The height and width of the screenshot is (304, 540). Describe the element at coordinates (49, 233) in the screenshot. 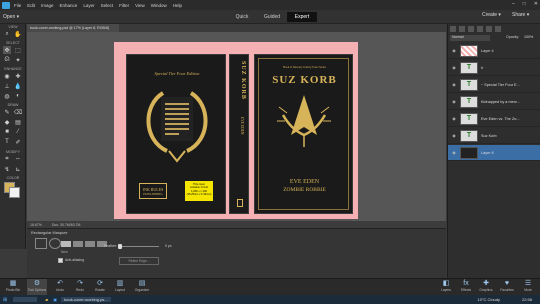

I see `tool-options-label: Rectangular Marquee` at that location.